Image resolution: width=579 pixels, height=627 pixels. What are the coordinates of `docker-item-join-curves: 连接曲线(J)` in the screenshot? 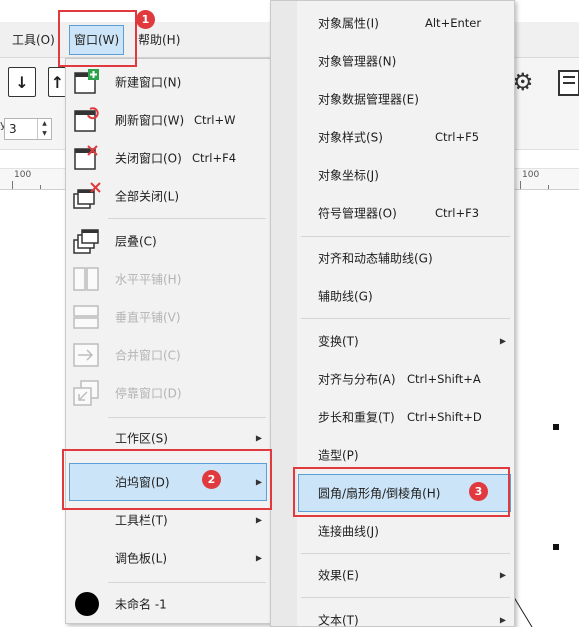 It's located at (392, 531).